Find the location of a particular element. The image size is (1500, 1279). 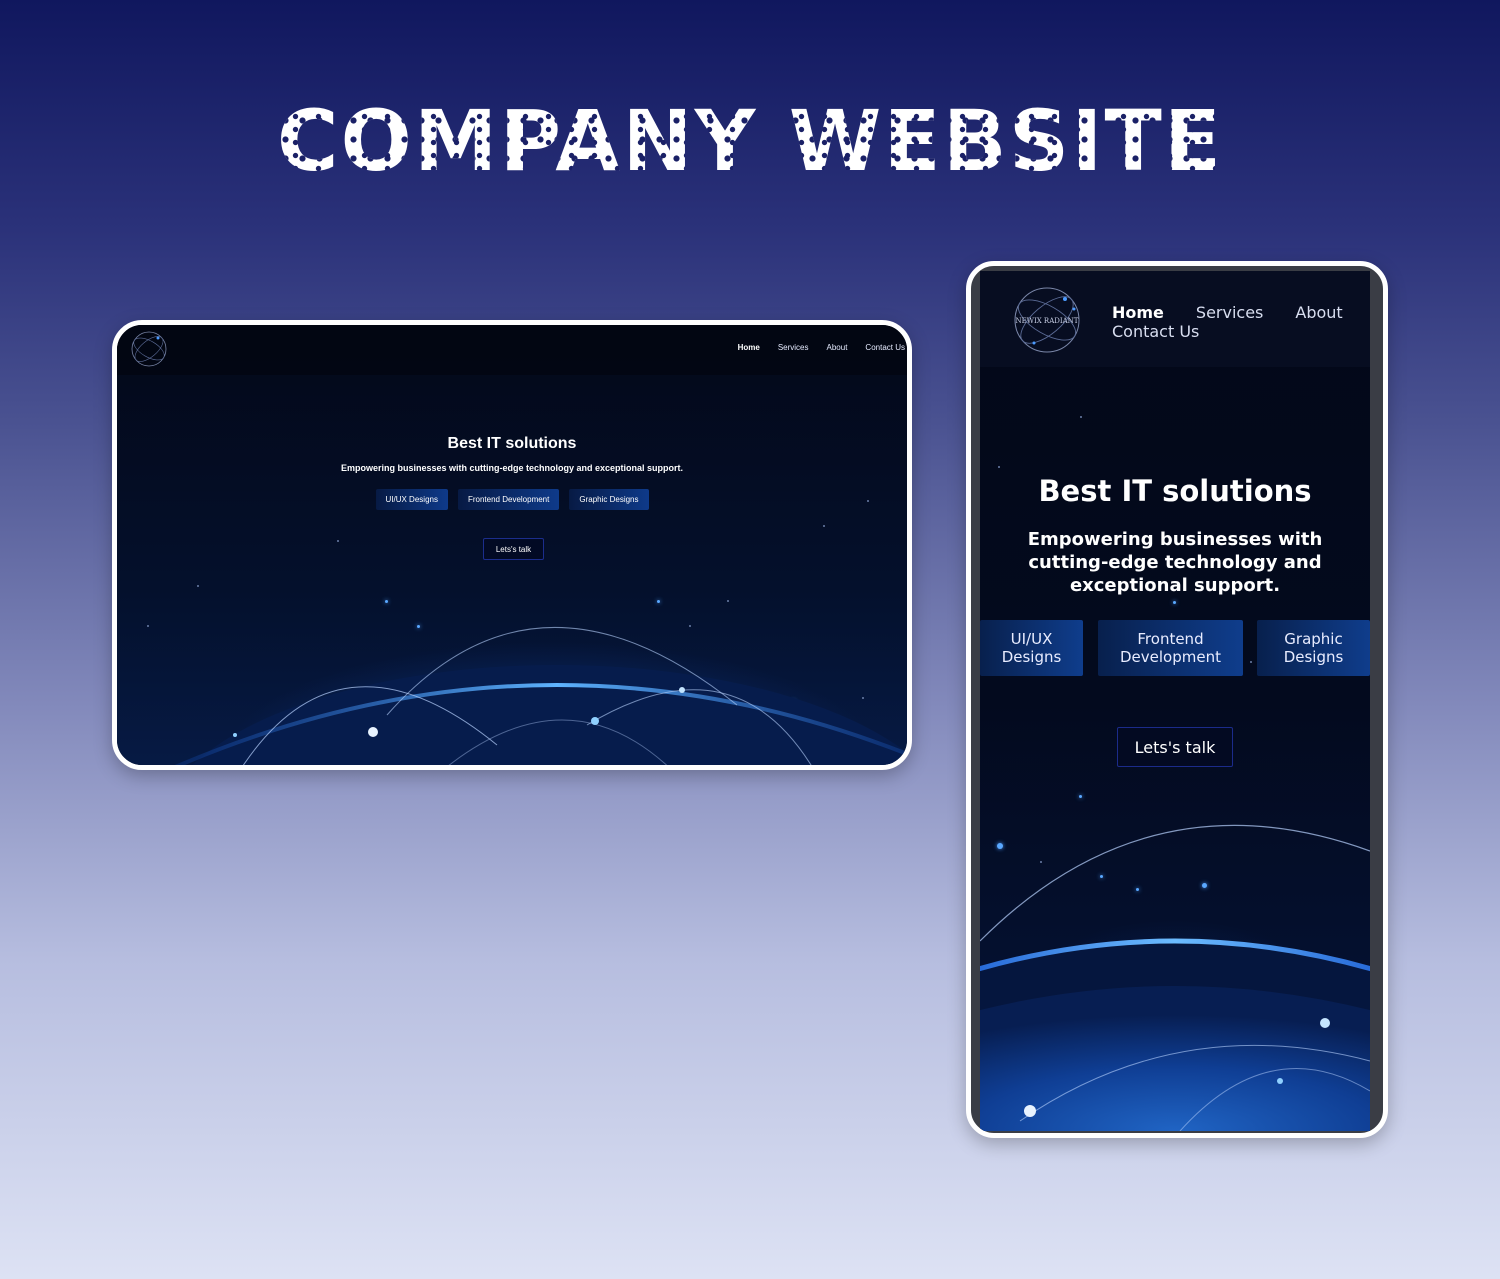

main-nav-overflow: Contact Us is located at coordinates (1155, 332).